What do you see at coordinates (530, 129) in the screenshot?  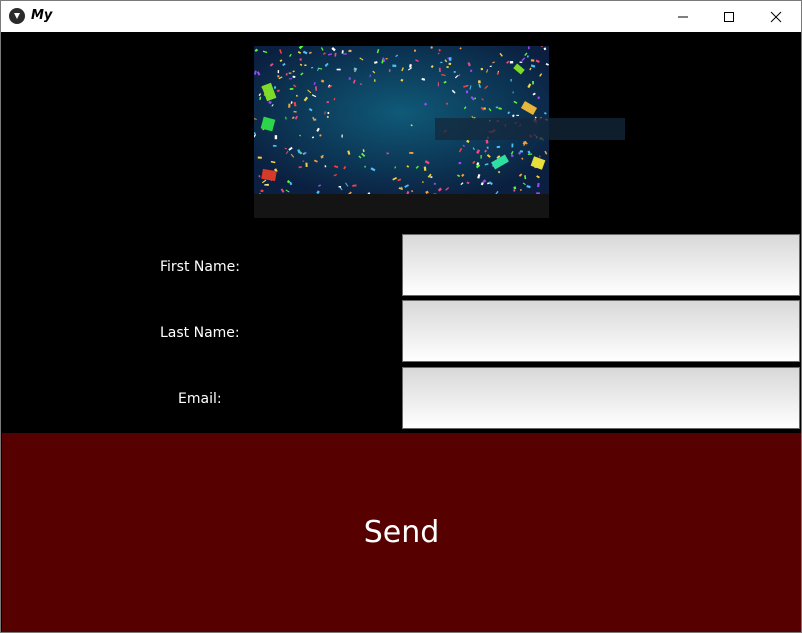 I see `banner-overlay` at bounding box center [530, 129].